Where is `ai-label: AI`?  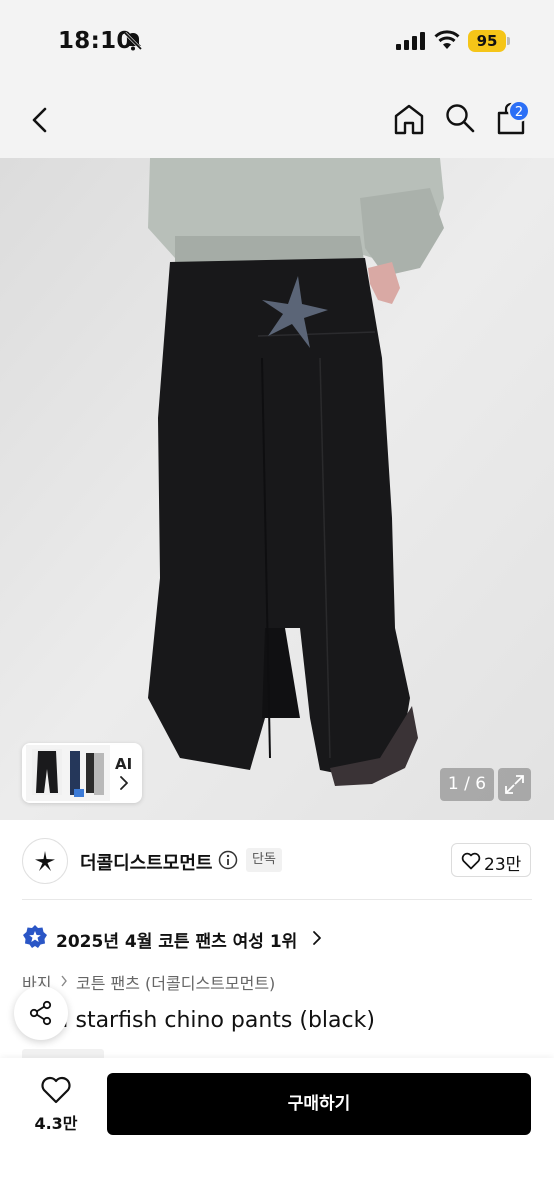 ai-label: AI is located at coordinates (124, 764).